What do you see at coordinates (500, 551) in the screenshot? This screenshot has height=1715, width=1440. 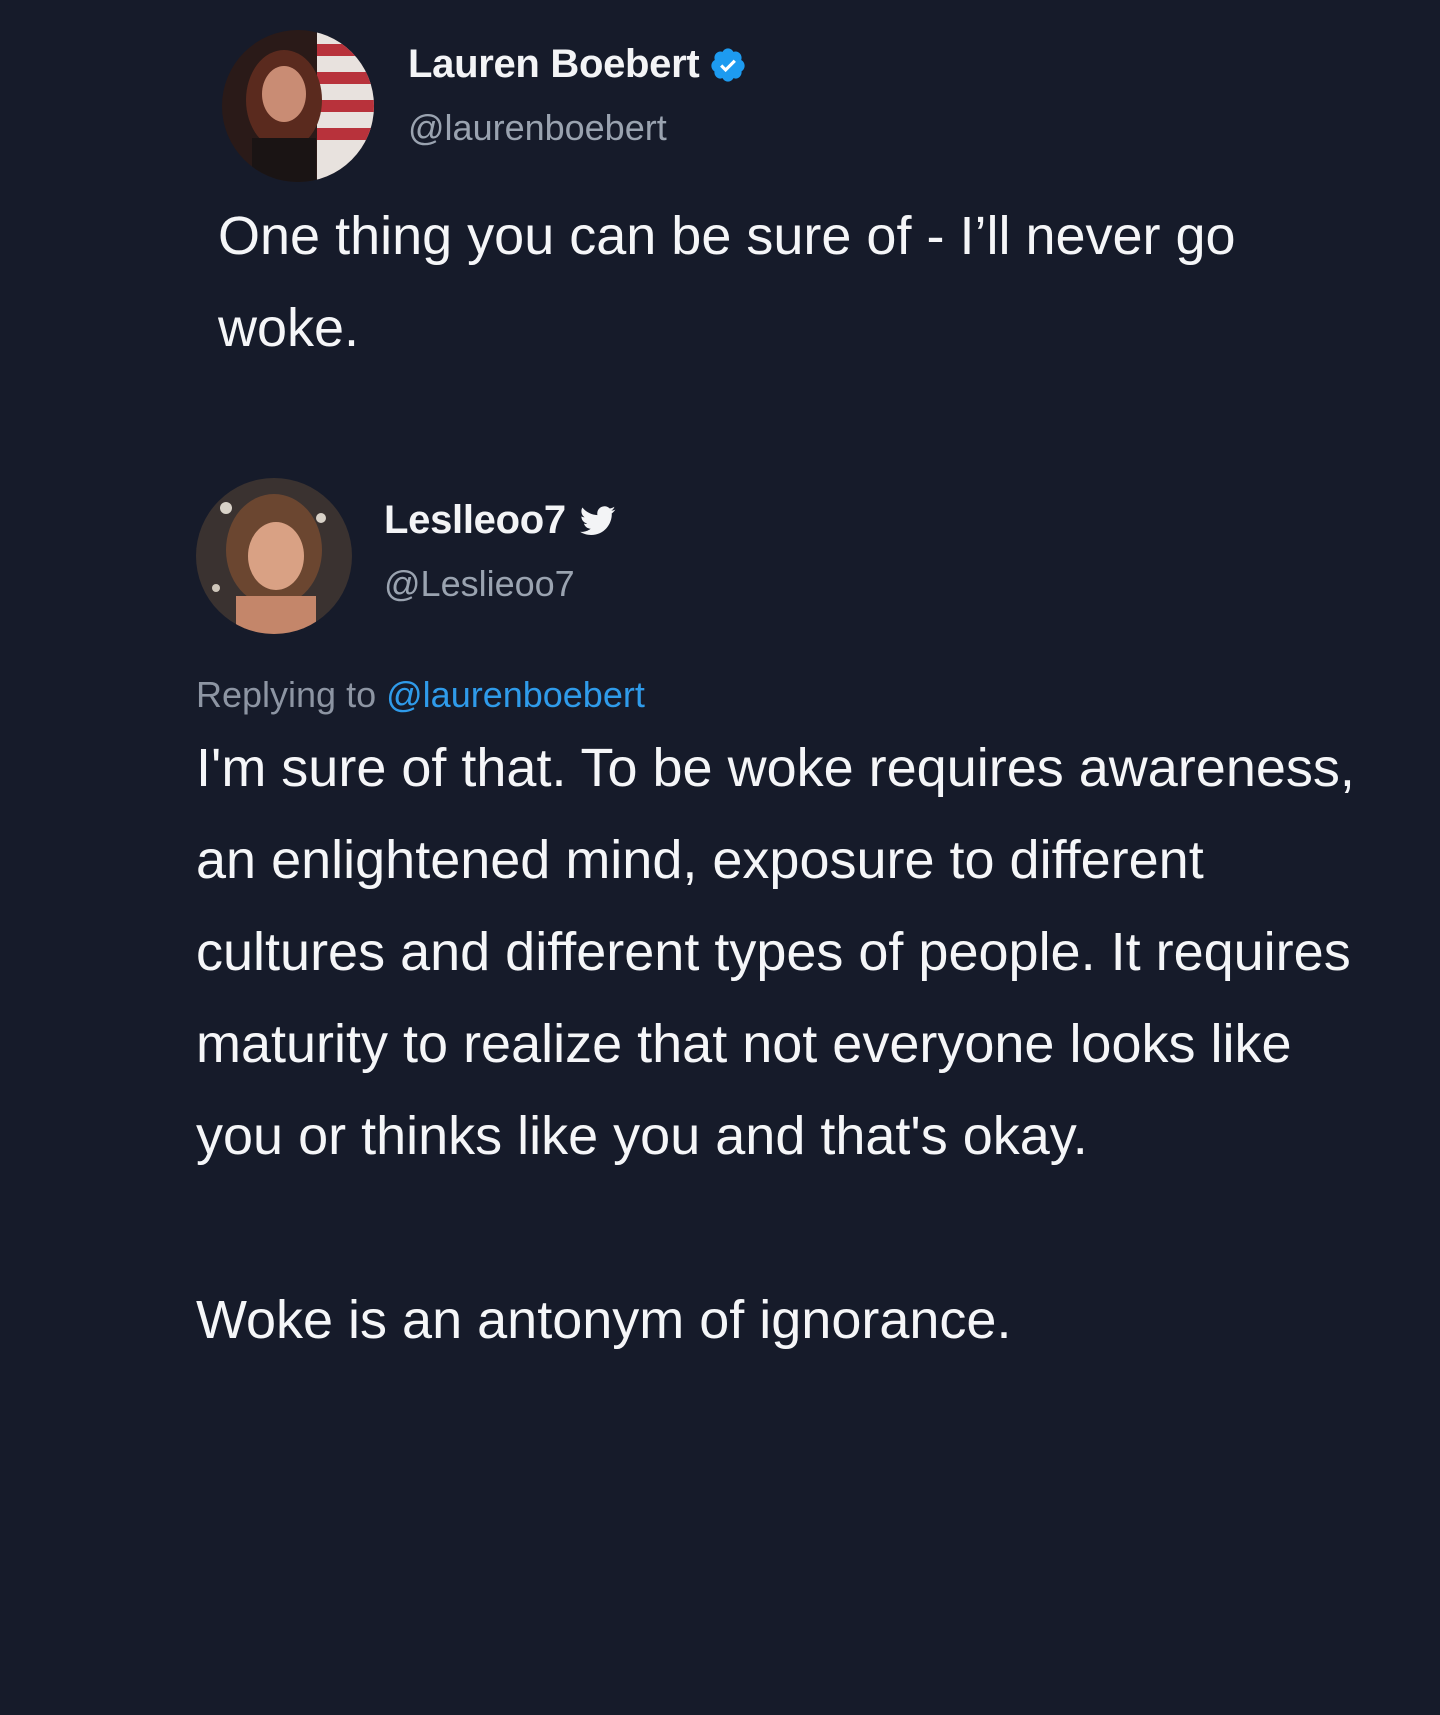 I see `author-names: Leslleoo7 @Leslieoo7` at bounding box center [500, 551].